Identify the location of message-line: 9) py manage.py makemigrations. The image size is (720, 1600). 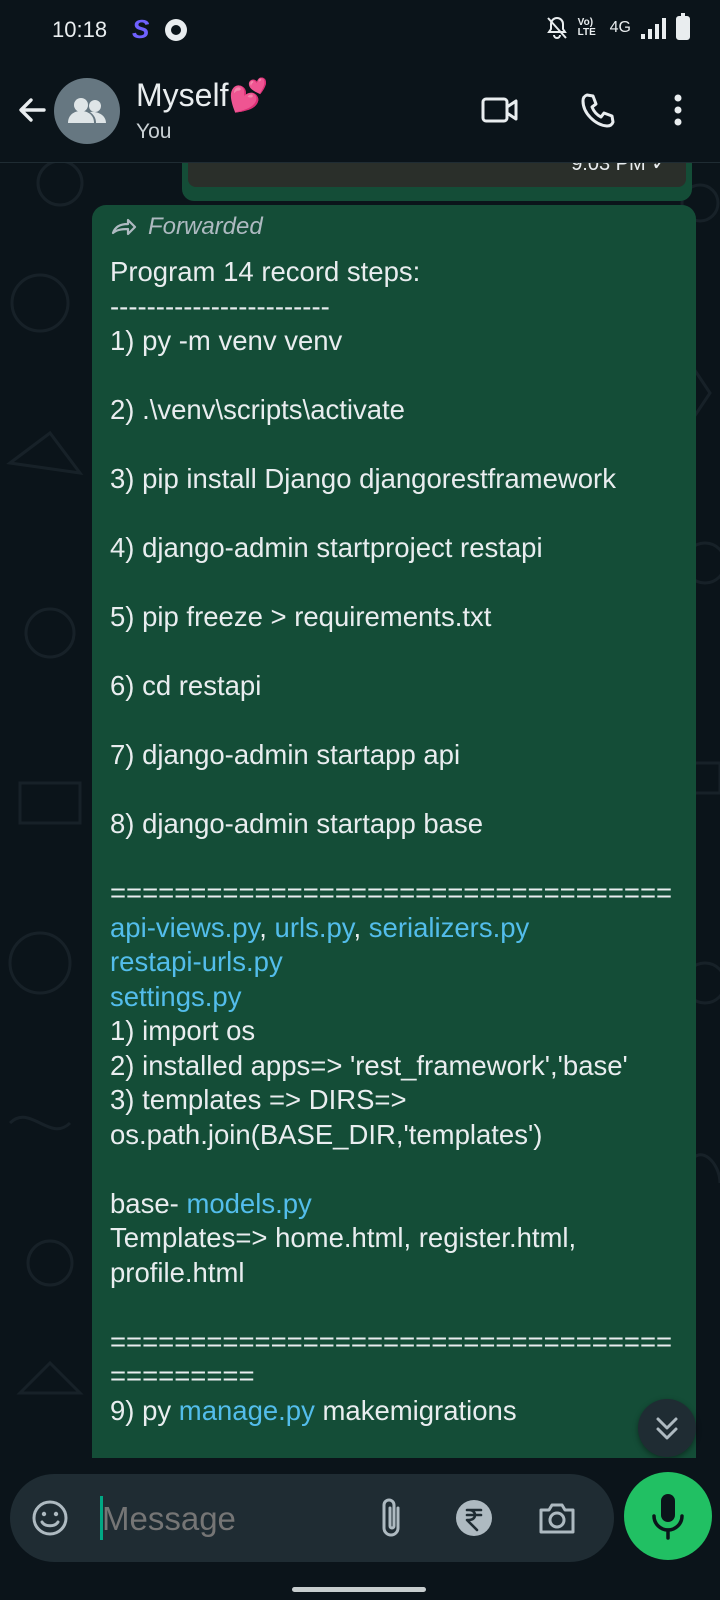
(396, 1411).